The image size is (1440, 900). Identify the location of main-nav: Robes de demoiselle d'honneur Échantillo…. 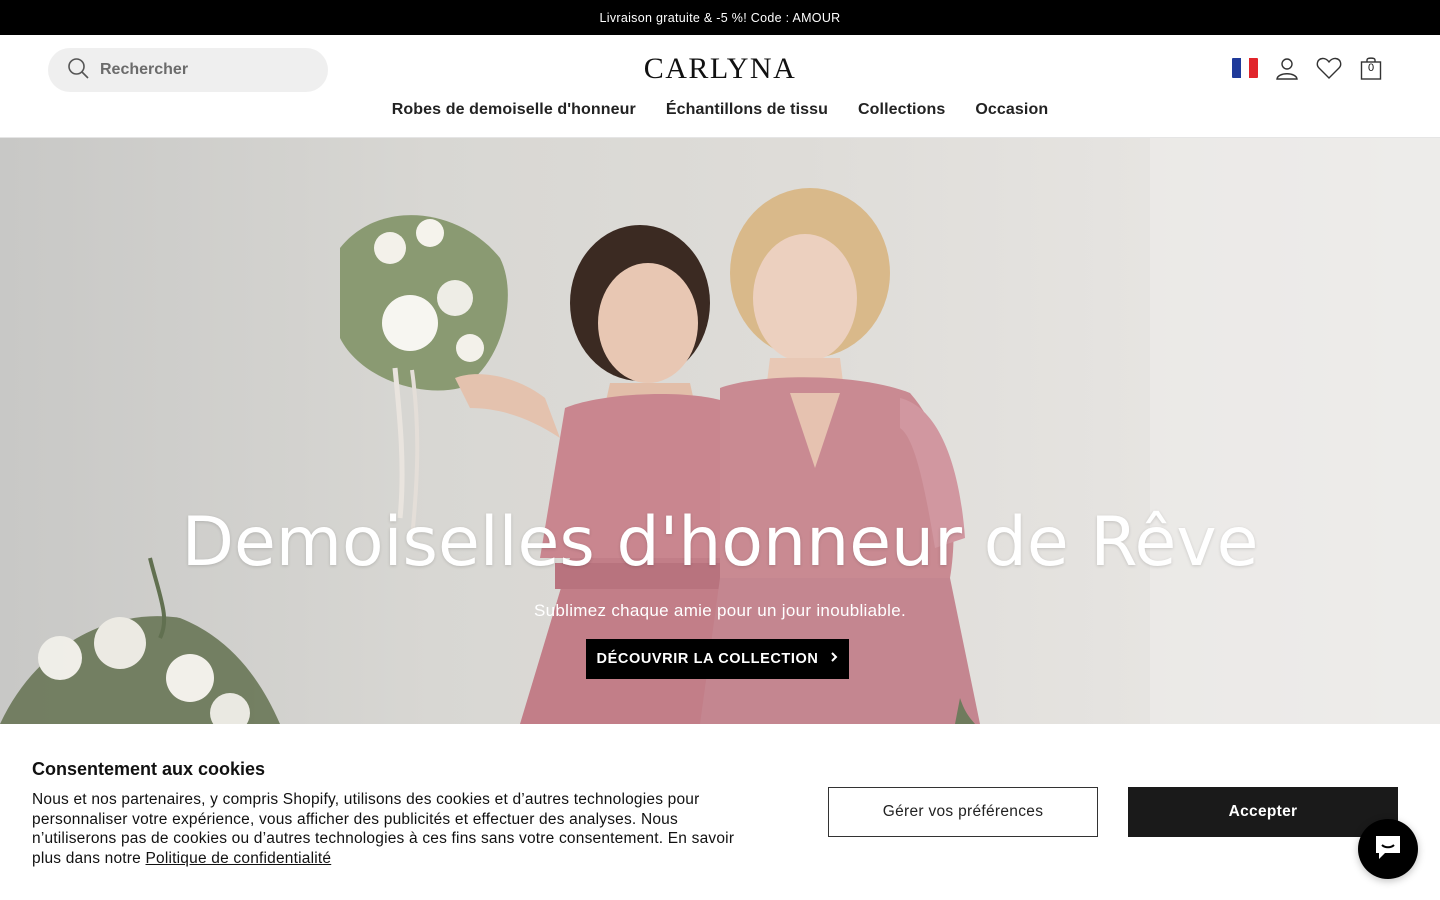
(720, 110).